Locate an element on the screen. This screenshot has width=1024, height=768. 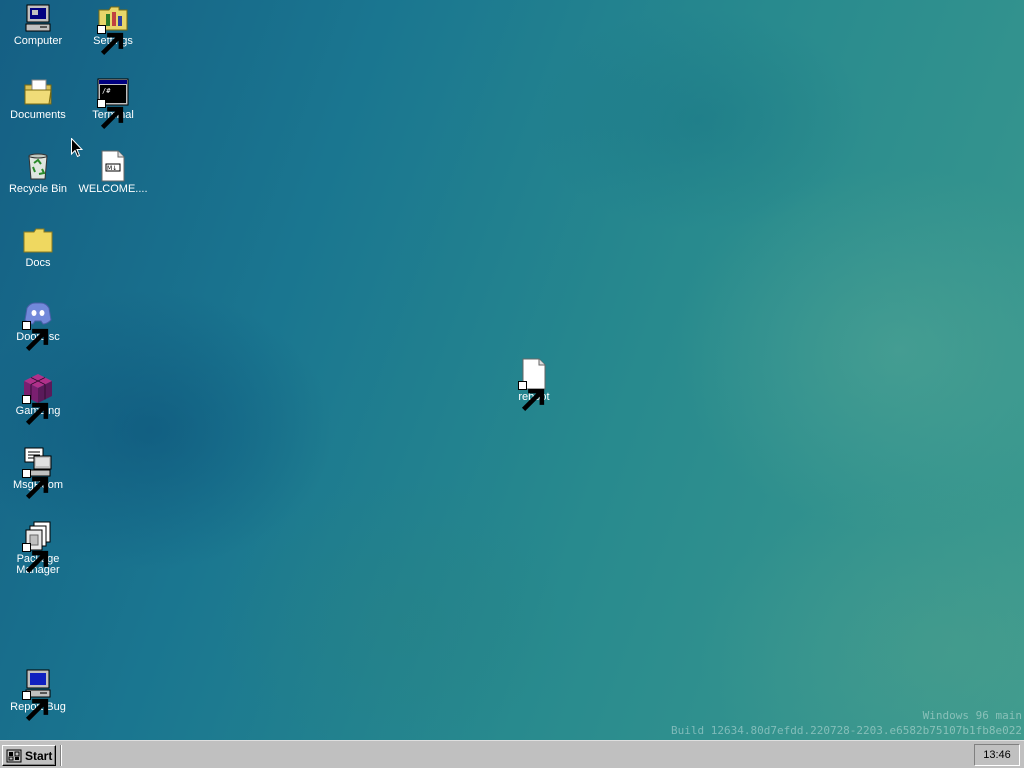
file-icon is located at coordinates (534, 385).